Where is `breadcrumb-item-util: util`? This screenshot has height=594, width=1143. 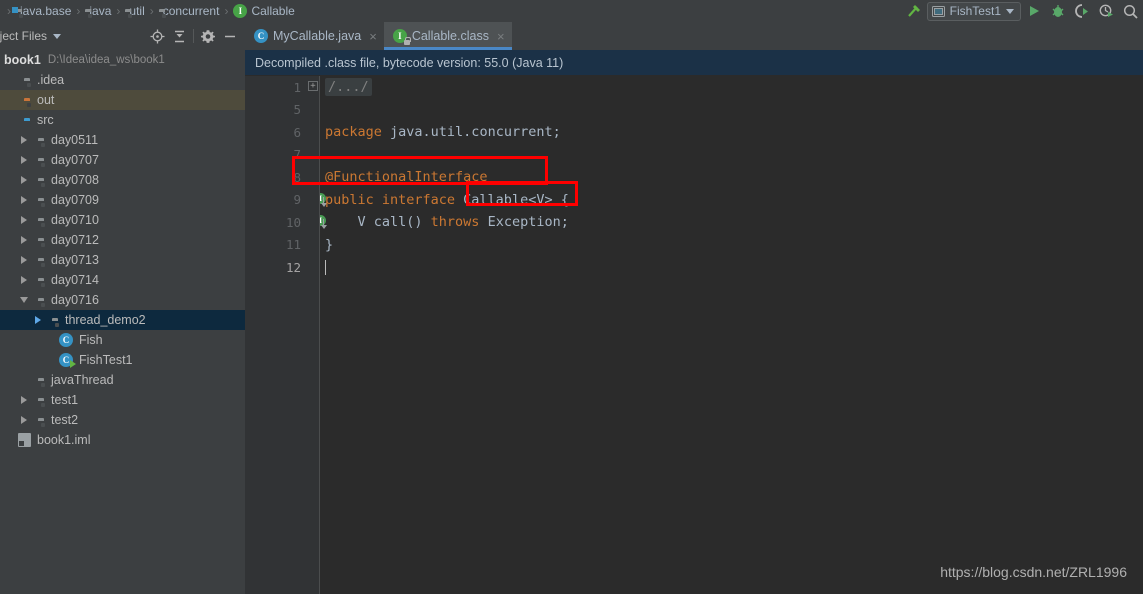
breadcrumb-item-util: util is located at coordinates (134, 11).